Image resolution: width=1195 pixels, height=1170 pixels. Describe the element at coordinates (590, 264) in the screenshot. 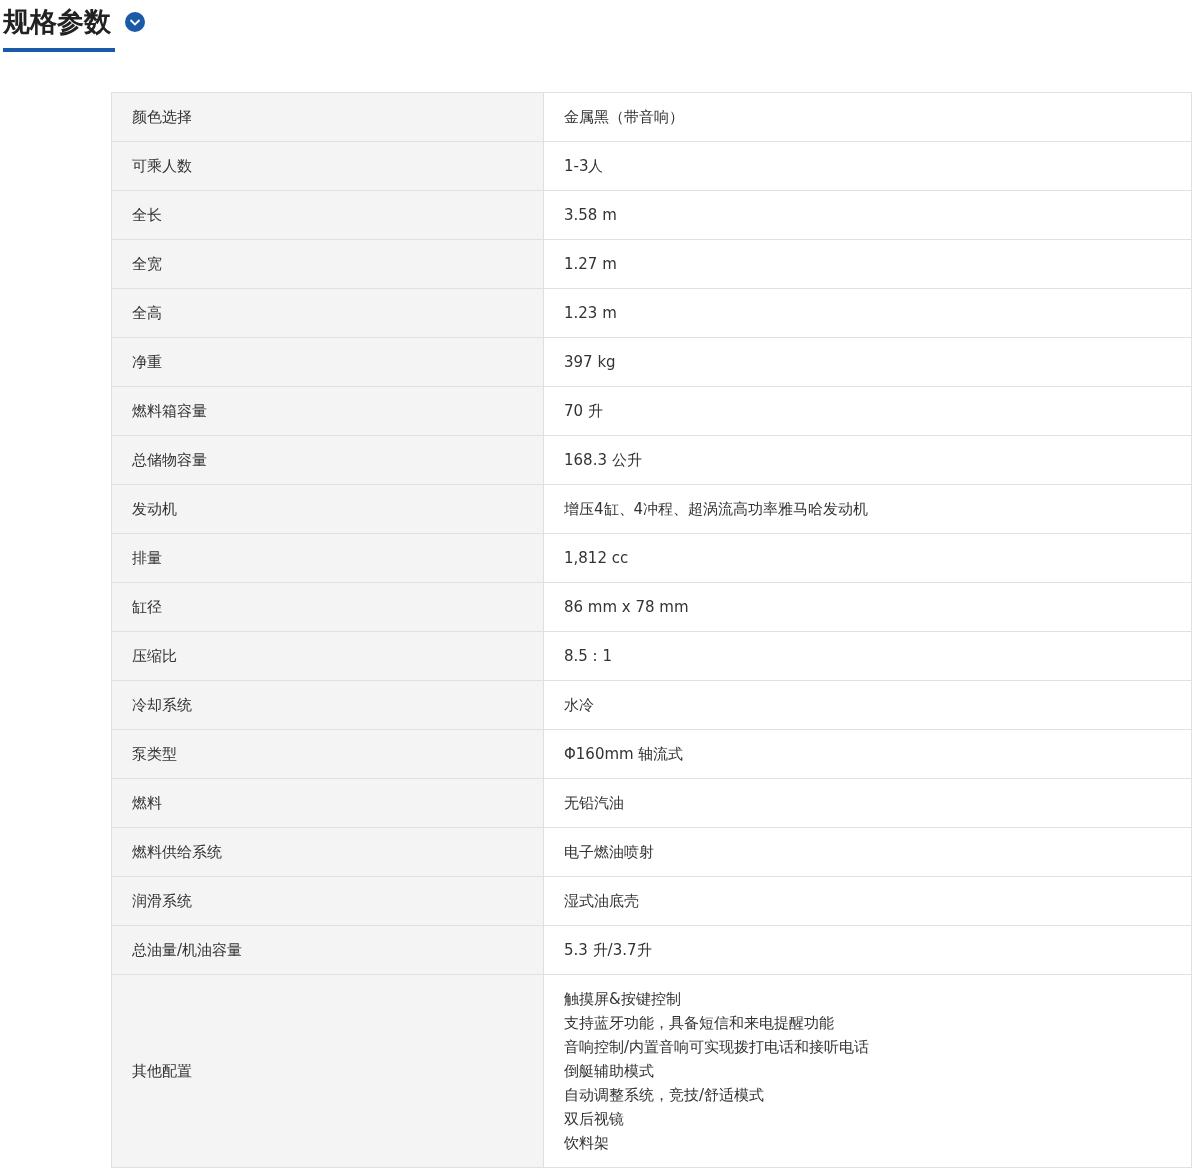

I see `spec-value-cell-text: 1.27 m` at that location.